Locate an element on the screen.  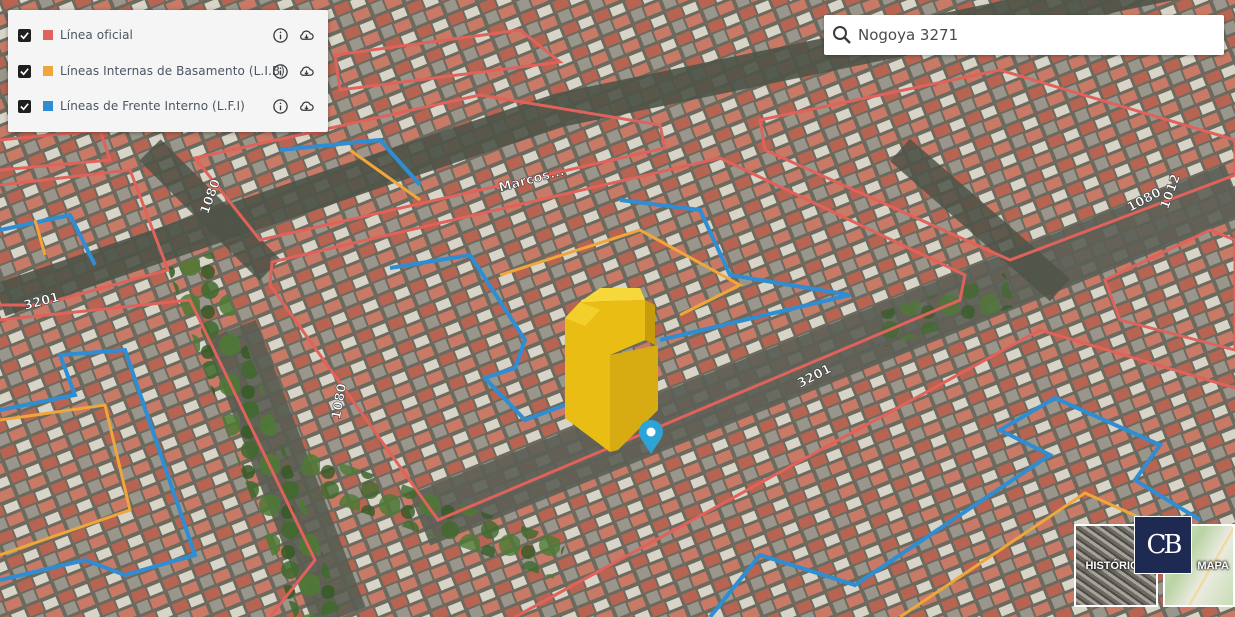
search-box is located at coordinates (1024, 35).